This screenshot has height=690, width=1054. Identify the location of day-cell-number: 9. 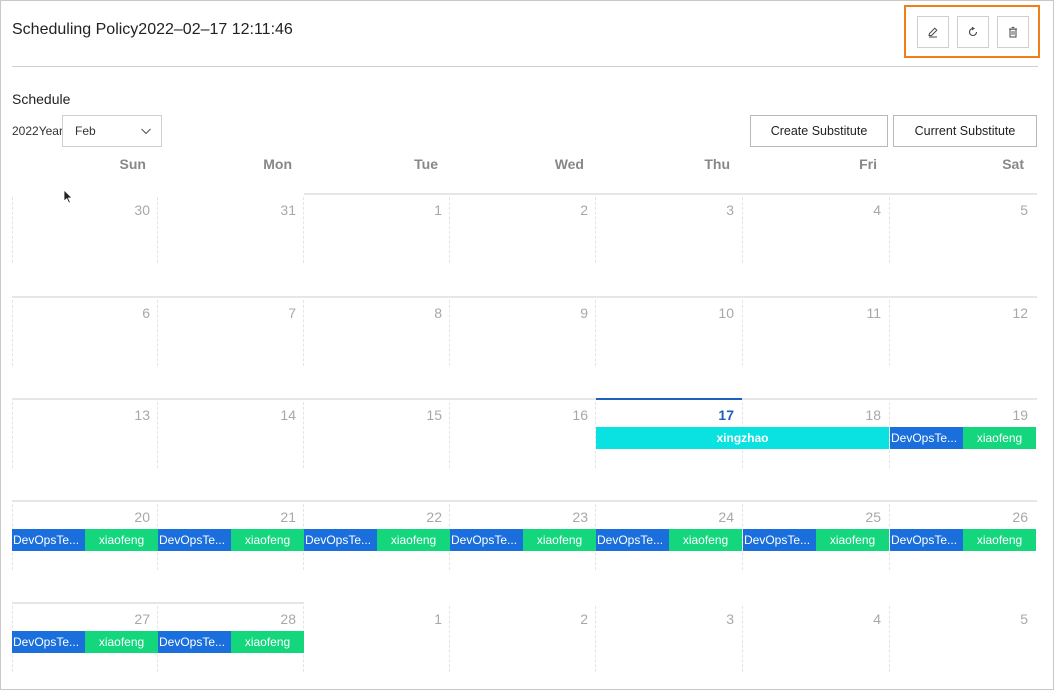
(523, 313).